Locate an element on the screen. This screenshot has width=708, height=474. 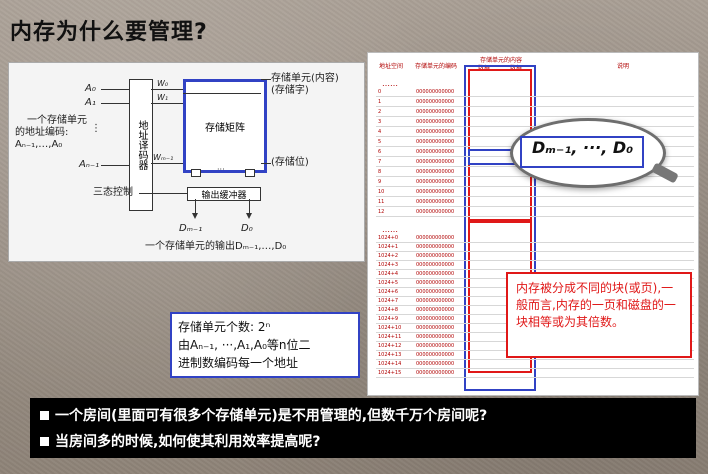
row-address: 1 is located at coordinates (380, 102).